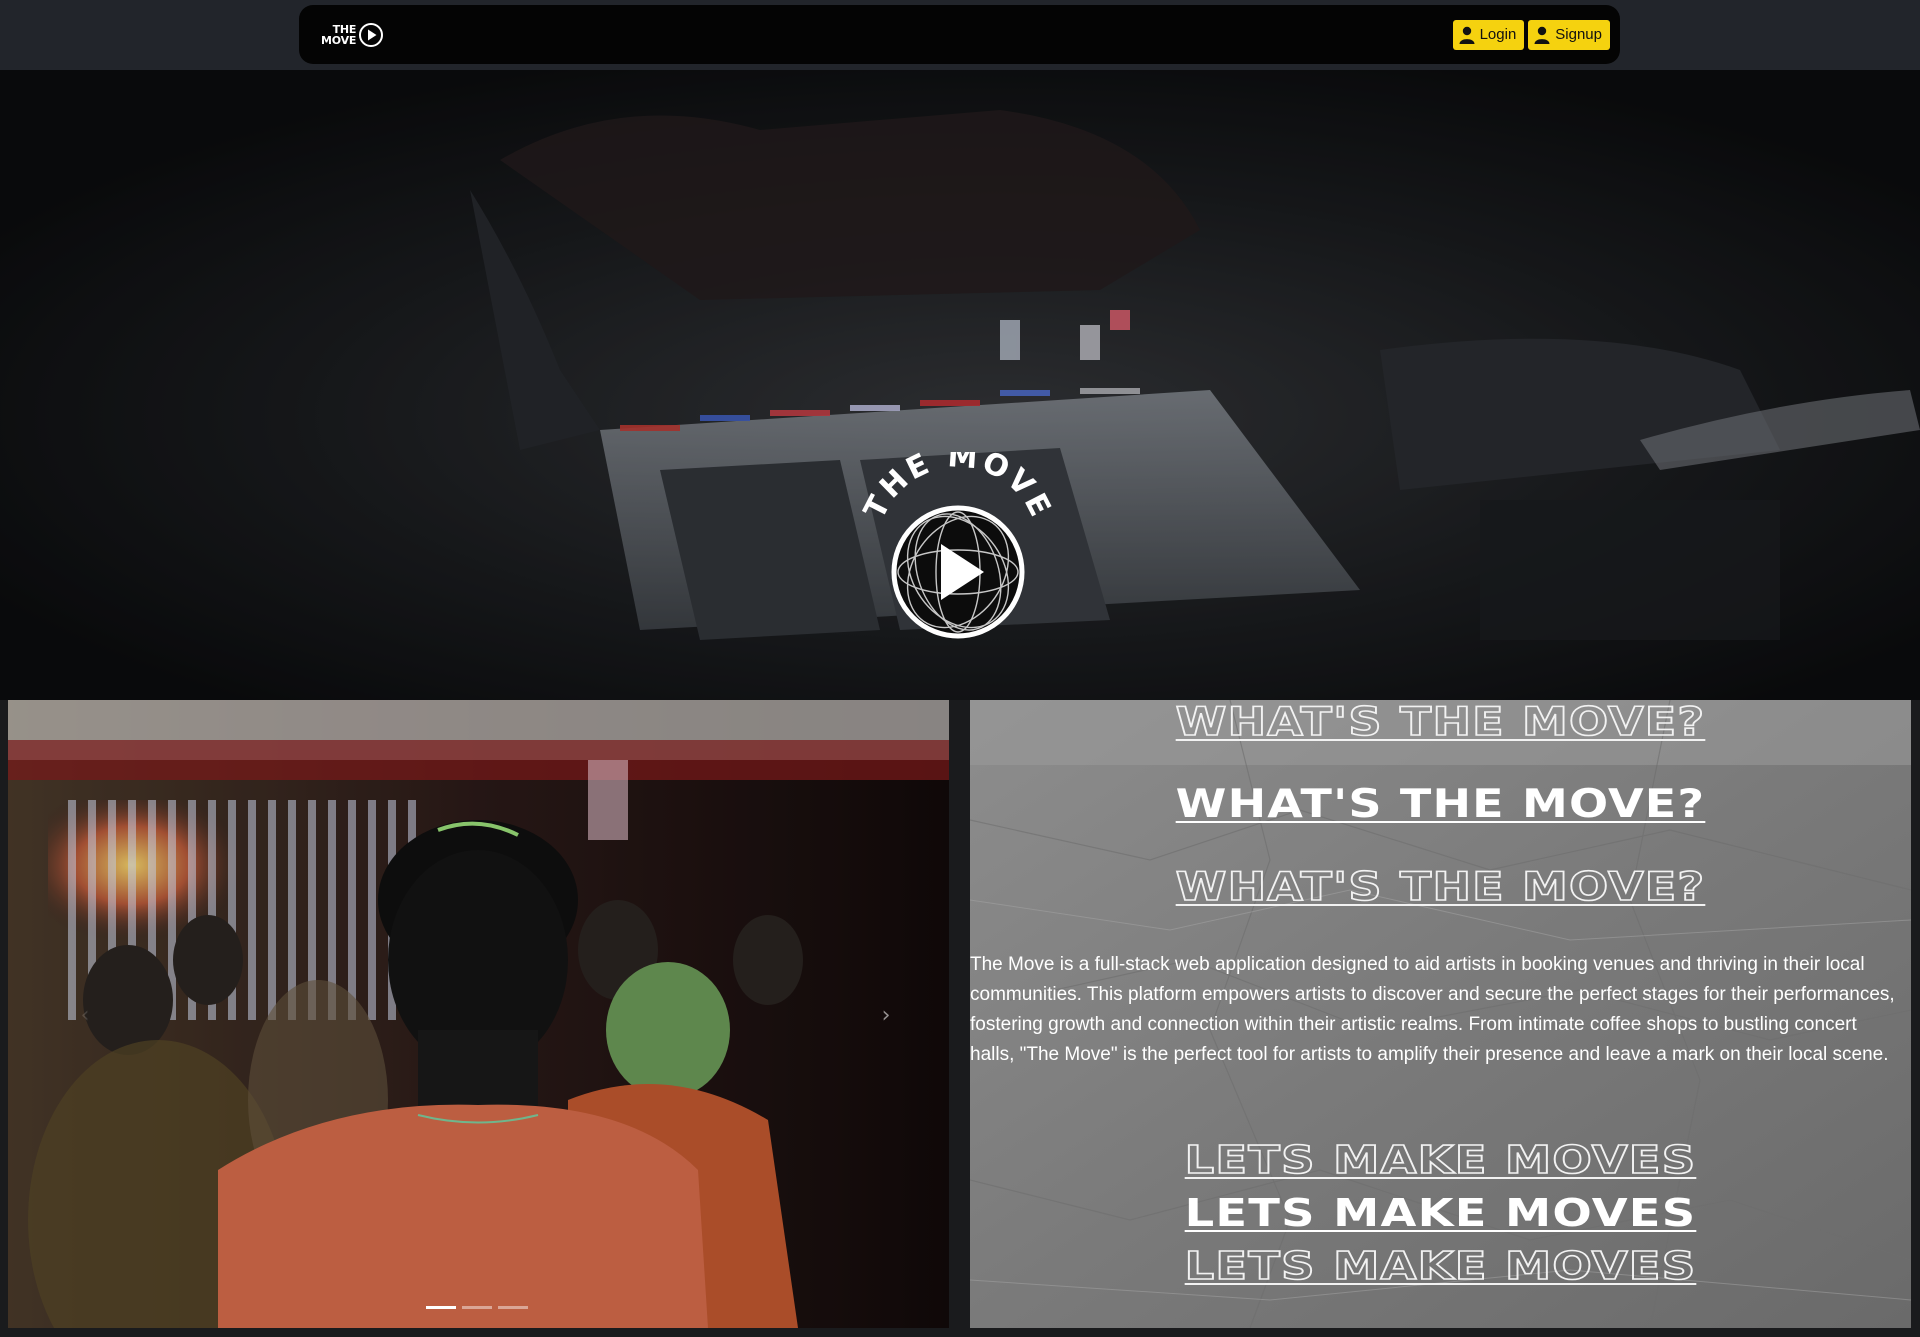 This screenshot has height=1337, width=1920. What do you see at coordinates (1440, 804) in the screenshot?
I see `heading-main: WHAT'S THE MOVE?` at bounding box center [1440, 804].